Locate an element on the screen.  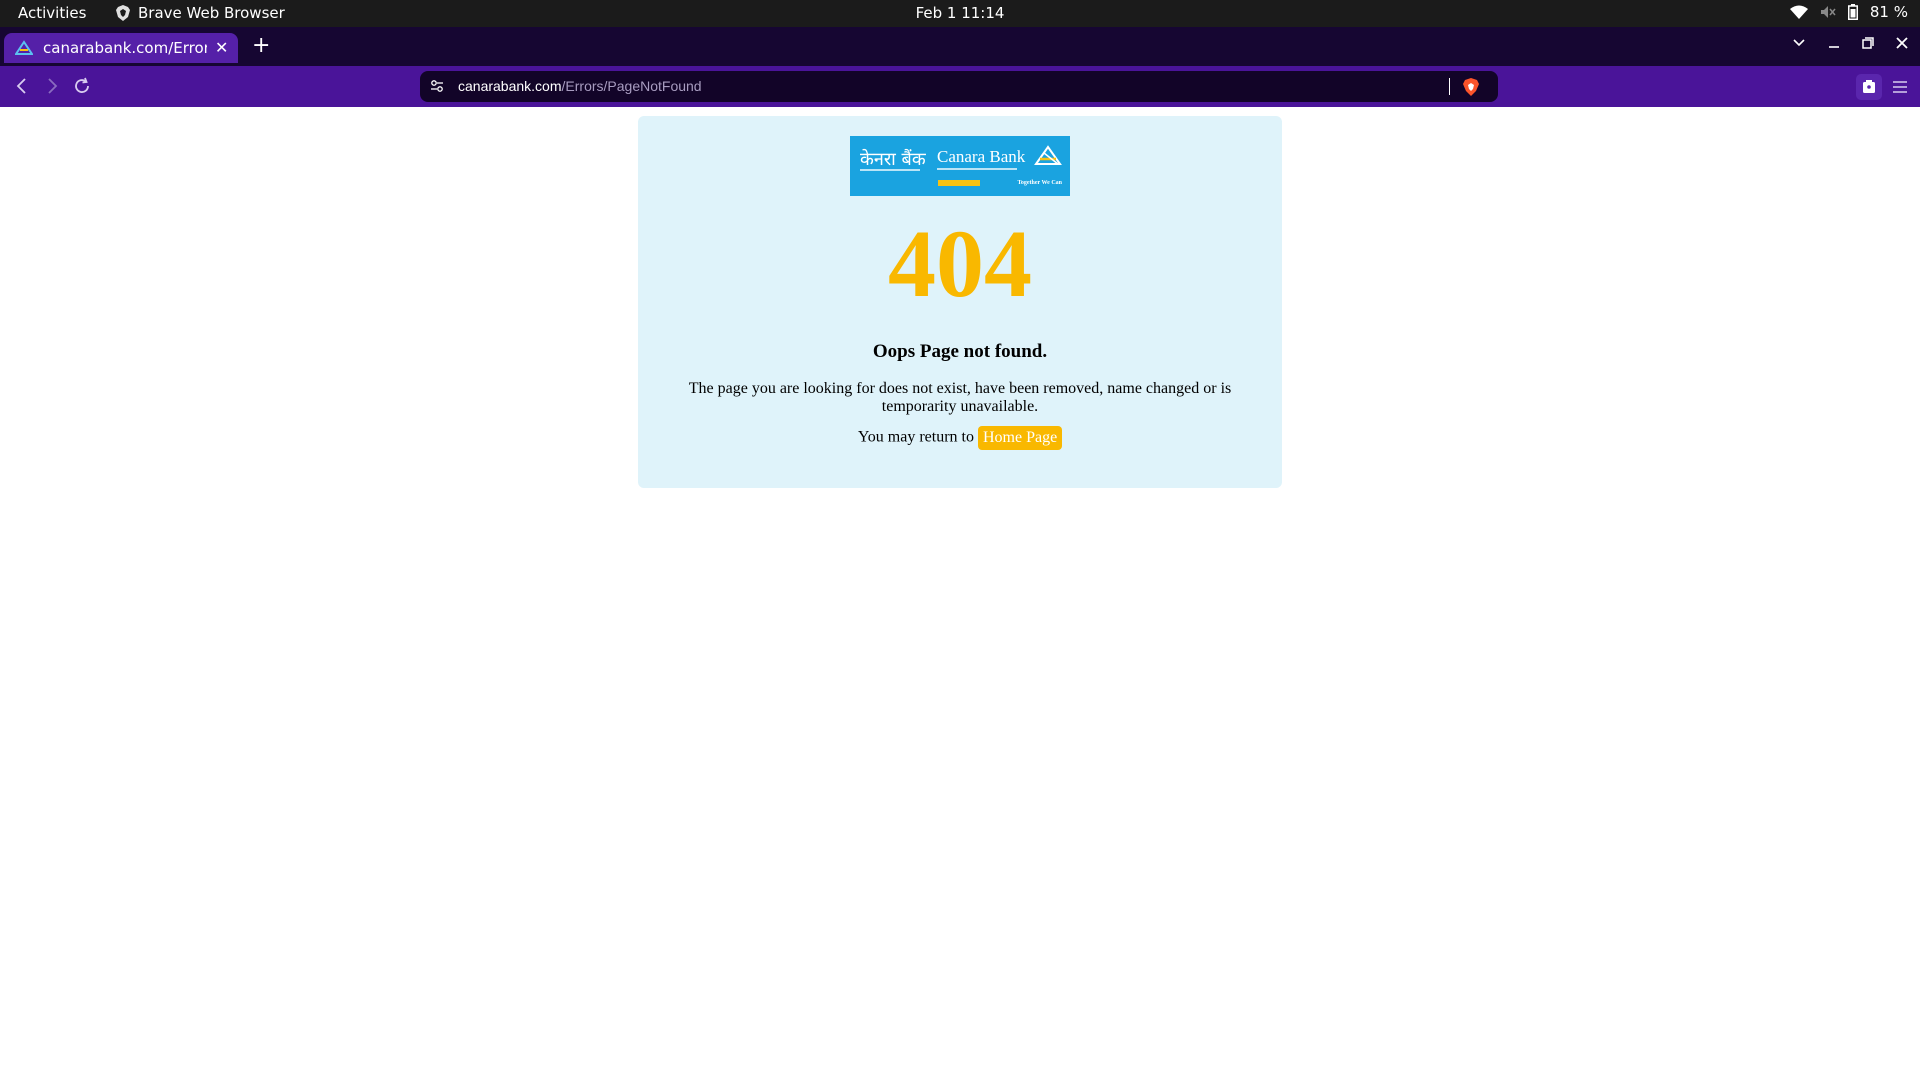
wallet-button is located at coordinates (1869, 87).